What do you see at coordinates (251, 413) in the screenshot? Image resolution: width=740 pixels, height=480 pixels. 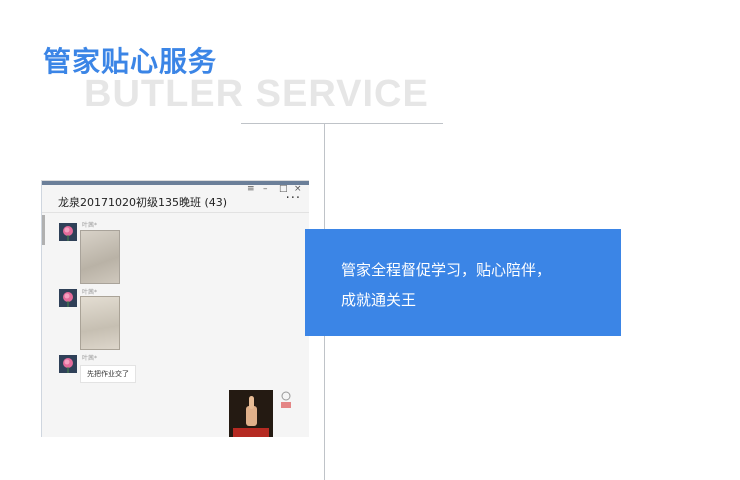 I see `thumbs-up-photo` at bounding box center [251, 413].